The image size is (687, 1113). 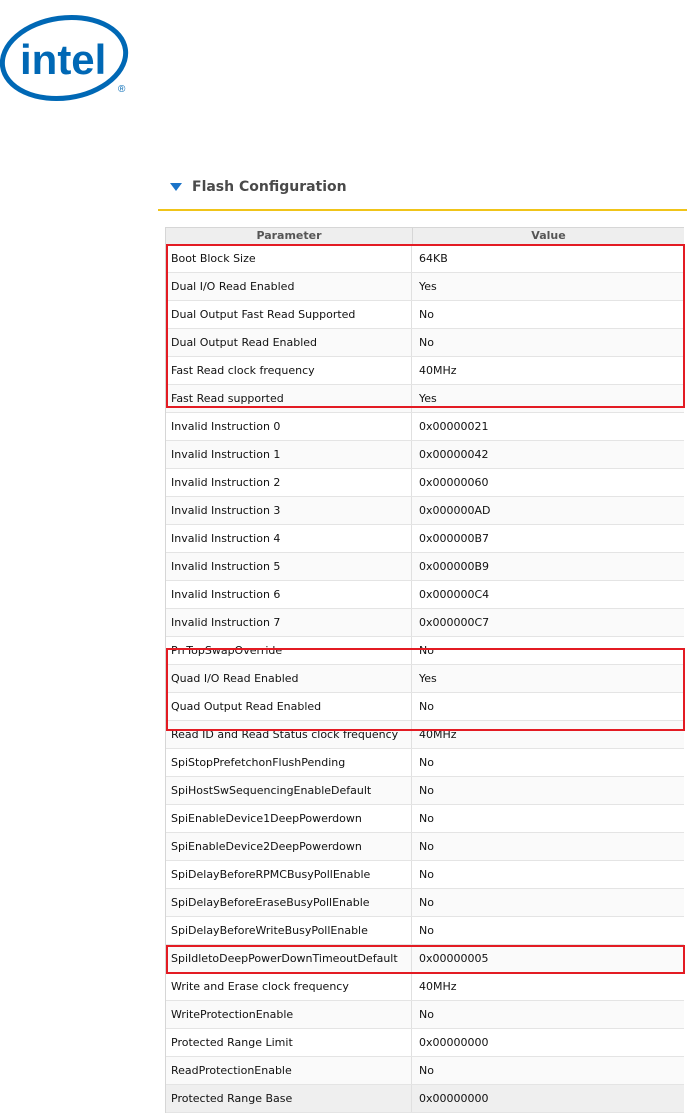 I want to click on table-row: Boot Block Size 64KB, so click(x=425, y=259).